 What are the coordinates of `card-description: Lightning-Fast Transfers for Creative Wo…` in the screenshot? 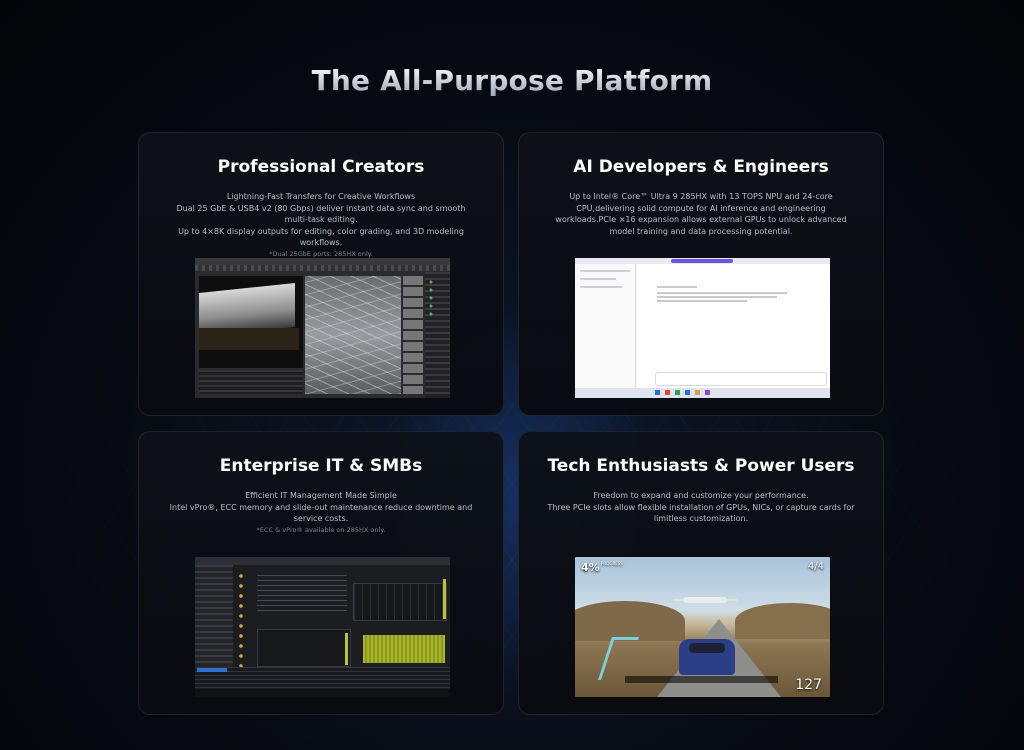 It's located at (321, 225).